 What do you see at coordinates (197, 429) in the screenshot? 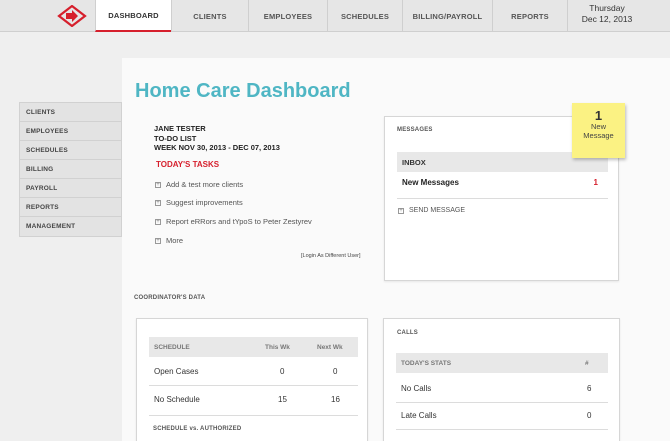
I see `schedule-vs-authorized-label: SCHEDULE vs. AUTHORIZED` at bounding box center [197, 429].